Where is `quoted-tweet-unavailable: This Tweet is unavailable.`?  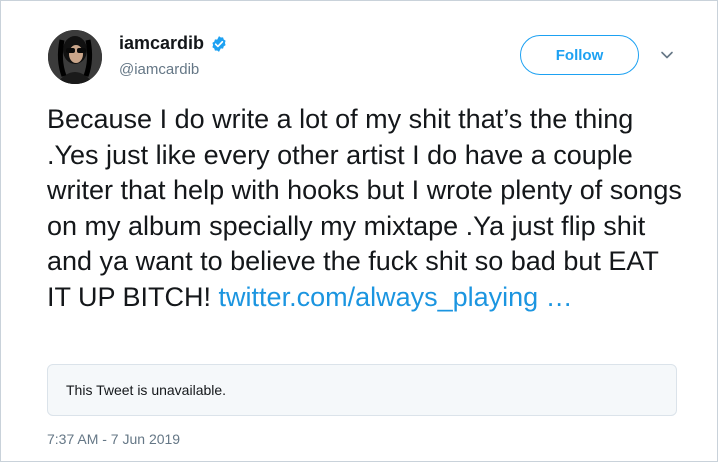
quoted-tweet-unavailable: This Tweet is unavailable. is located at coordinates (362, 390).